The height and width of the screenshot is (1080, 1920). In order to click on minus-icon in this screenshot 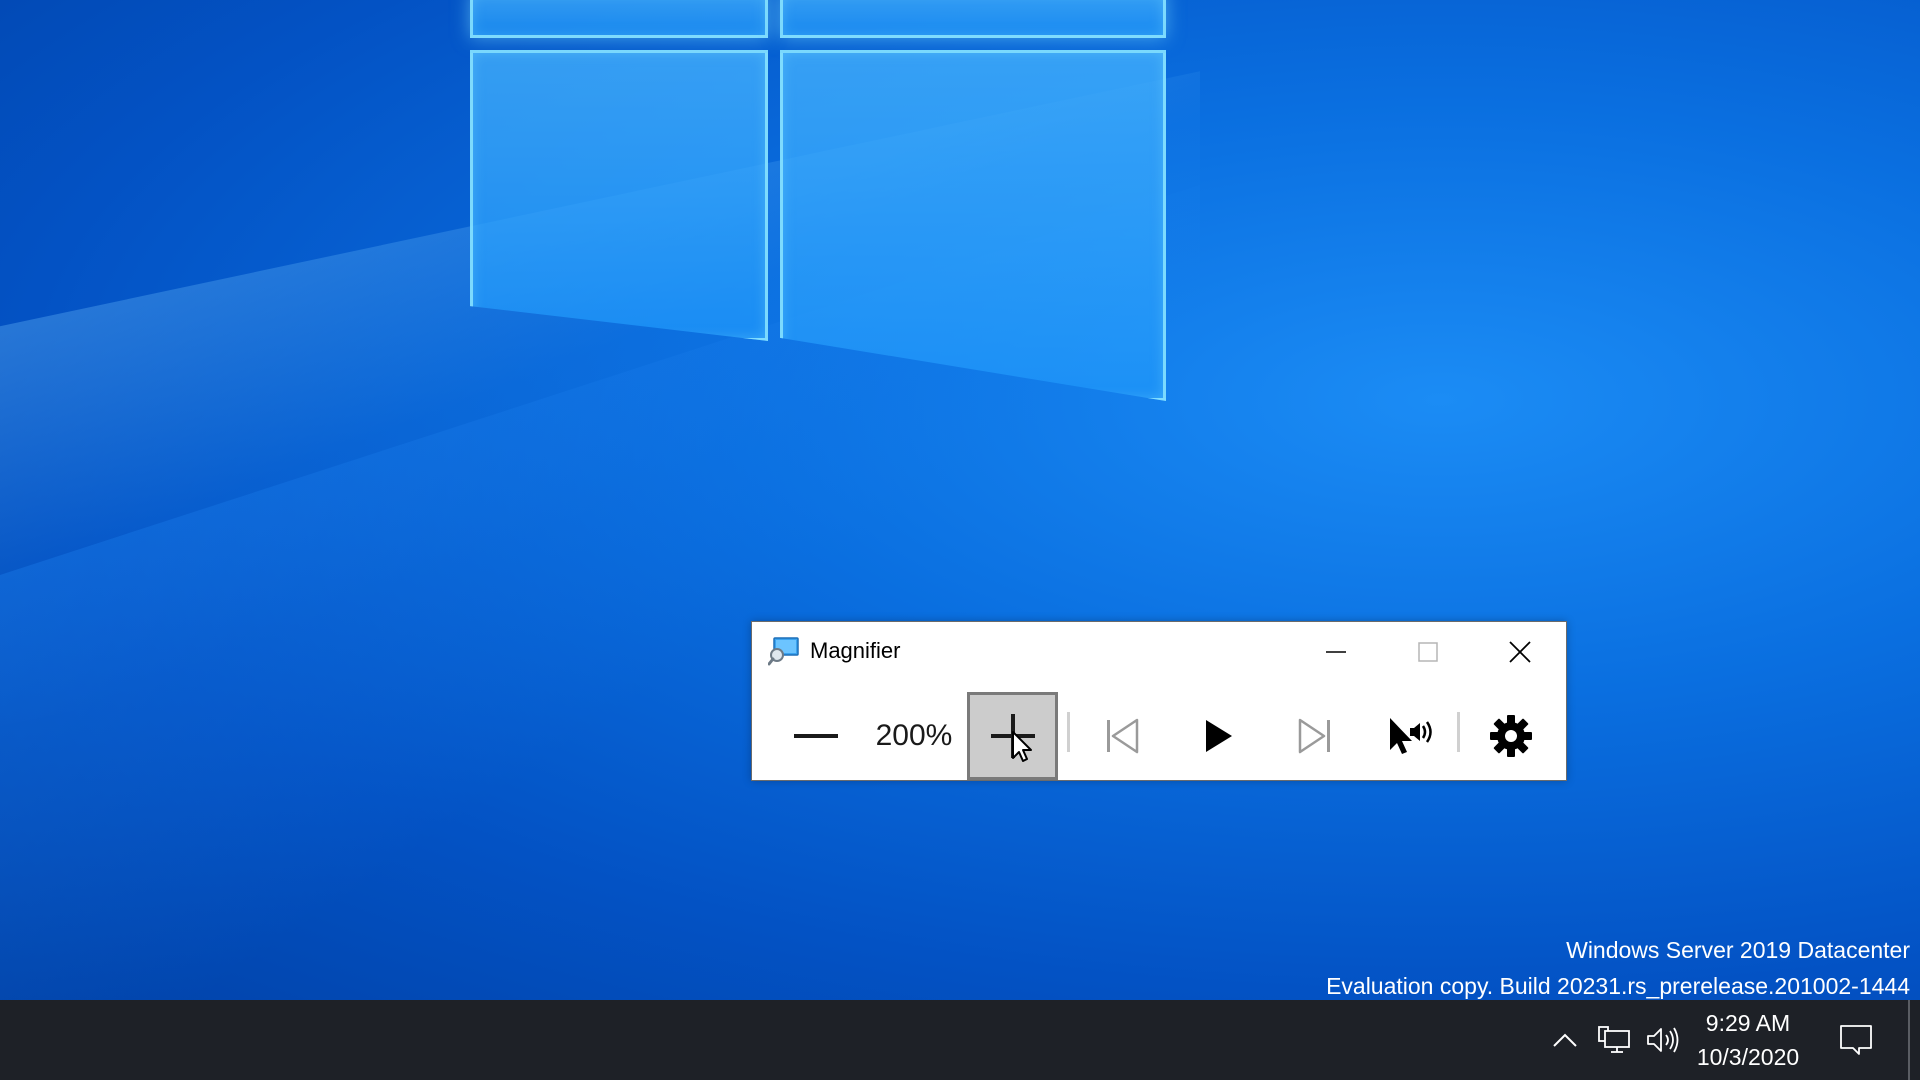, I will do `click(816, 736)`.